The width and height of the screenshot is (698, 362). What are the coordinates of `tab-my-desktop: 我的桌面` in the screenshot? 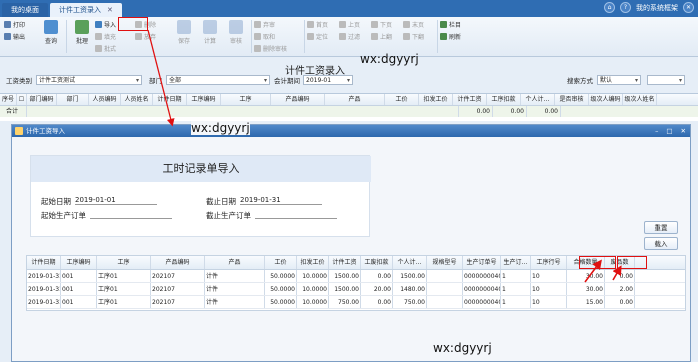 It's located at (25, 10).